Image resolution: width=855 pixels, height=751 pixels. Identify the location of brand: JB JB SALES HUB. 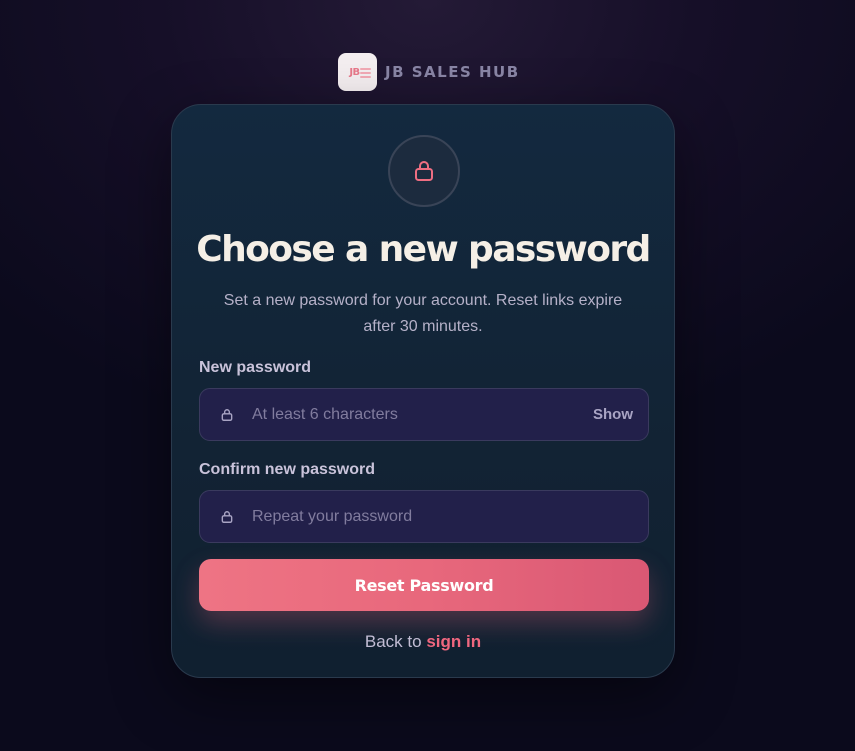
(429, 72).